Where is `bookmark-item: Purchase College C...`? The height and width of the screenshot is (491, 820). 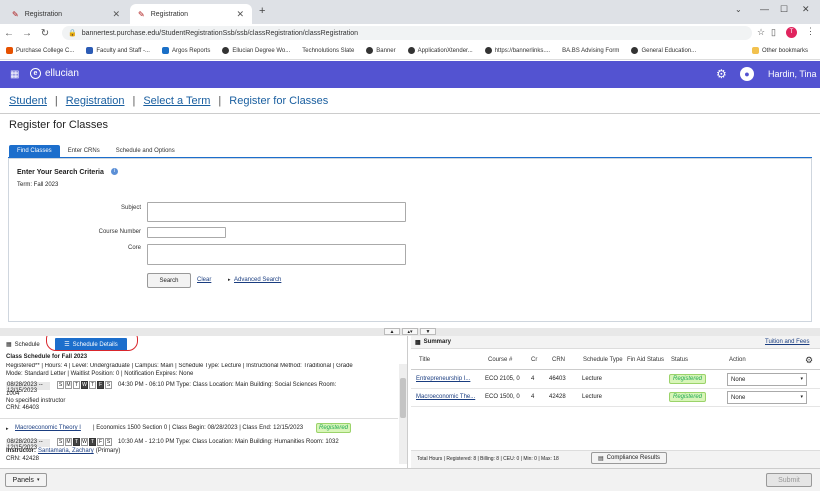
bookmark-item: Purchase College C... is located at coordinates (40, 50).